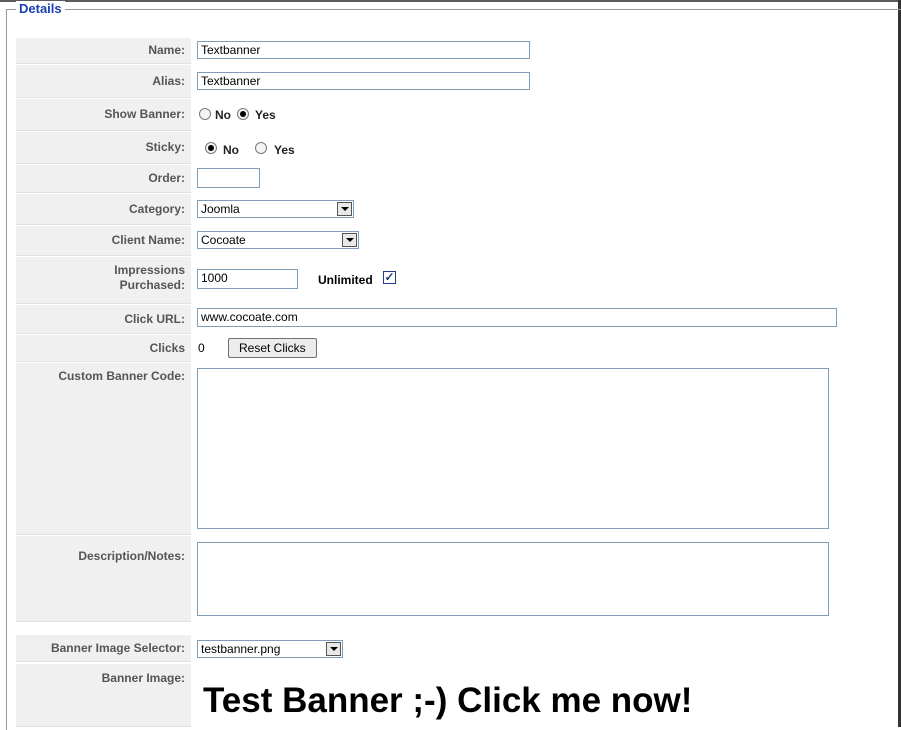 The width and height of the screenshot is (901, 730). What do you see at coordinates (211, 148) in the screenshot?
I see `sticky-no-radio` at bounding box center [211, 148].